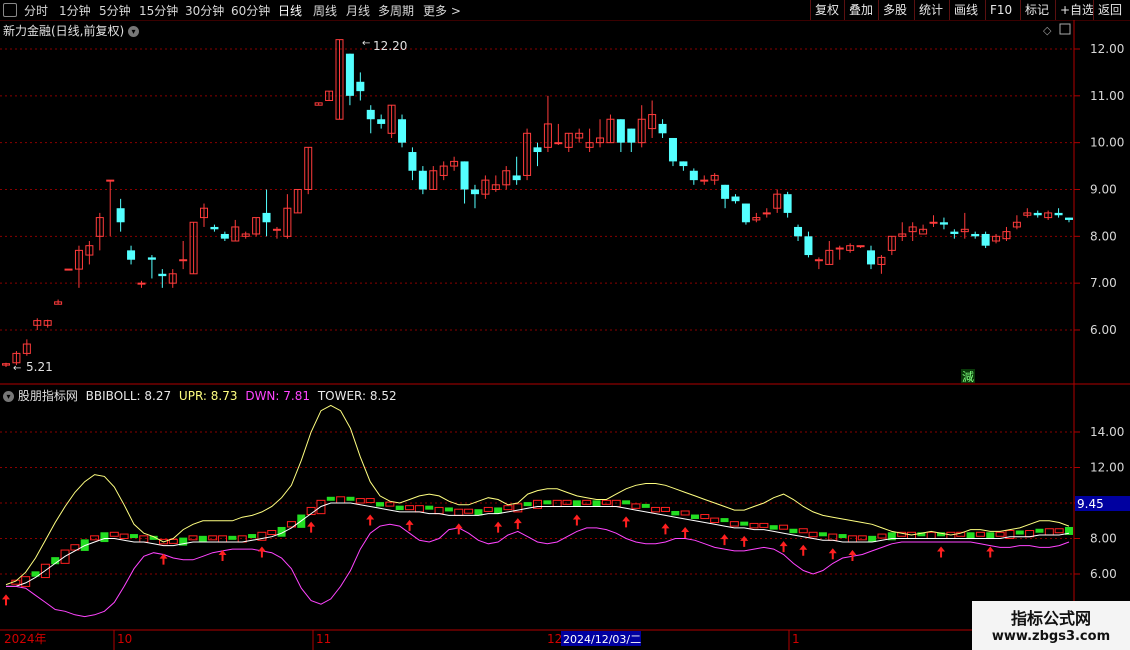 This screenshot has width=1130, height=650. Describe the element at coordinates (1047, 30) in the screenshot. I see `diamond-icon: ◇` at that location.